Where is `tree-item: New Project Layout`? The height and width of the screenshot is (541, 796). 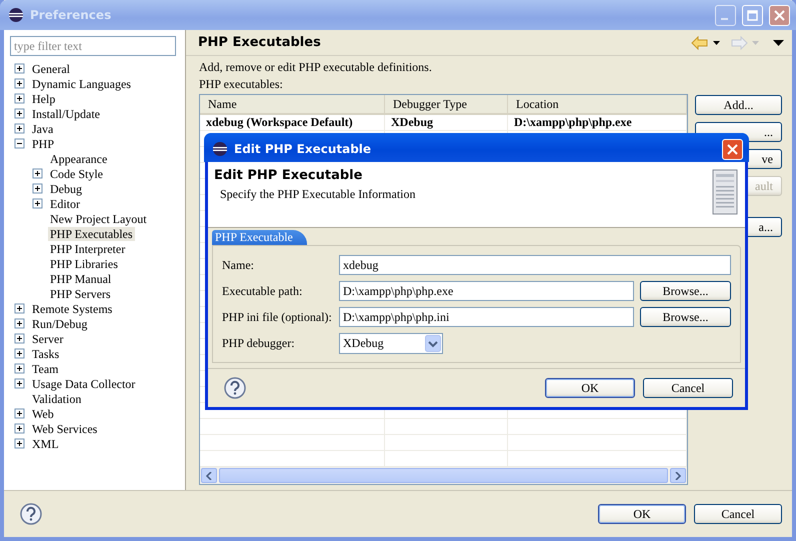 tree-item: New Project Layout is located at coordinates (98, 219).